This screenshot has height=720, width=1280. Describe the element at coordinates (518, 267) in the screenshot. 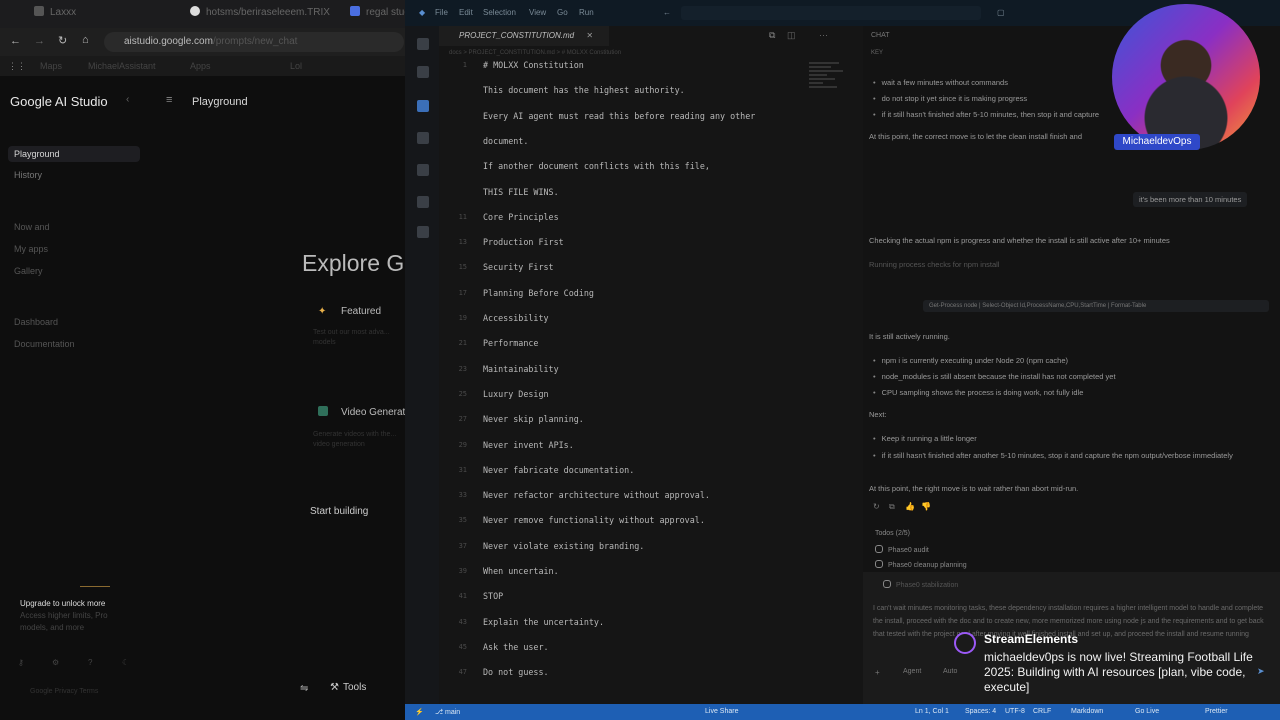

I see `code-line: Security First` at that location.